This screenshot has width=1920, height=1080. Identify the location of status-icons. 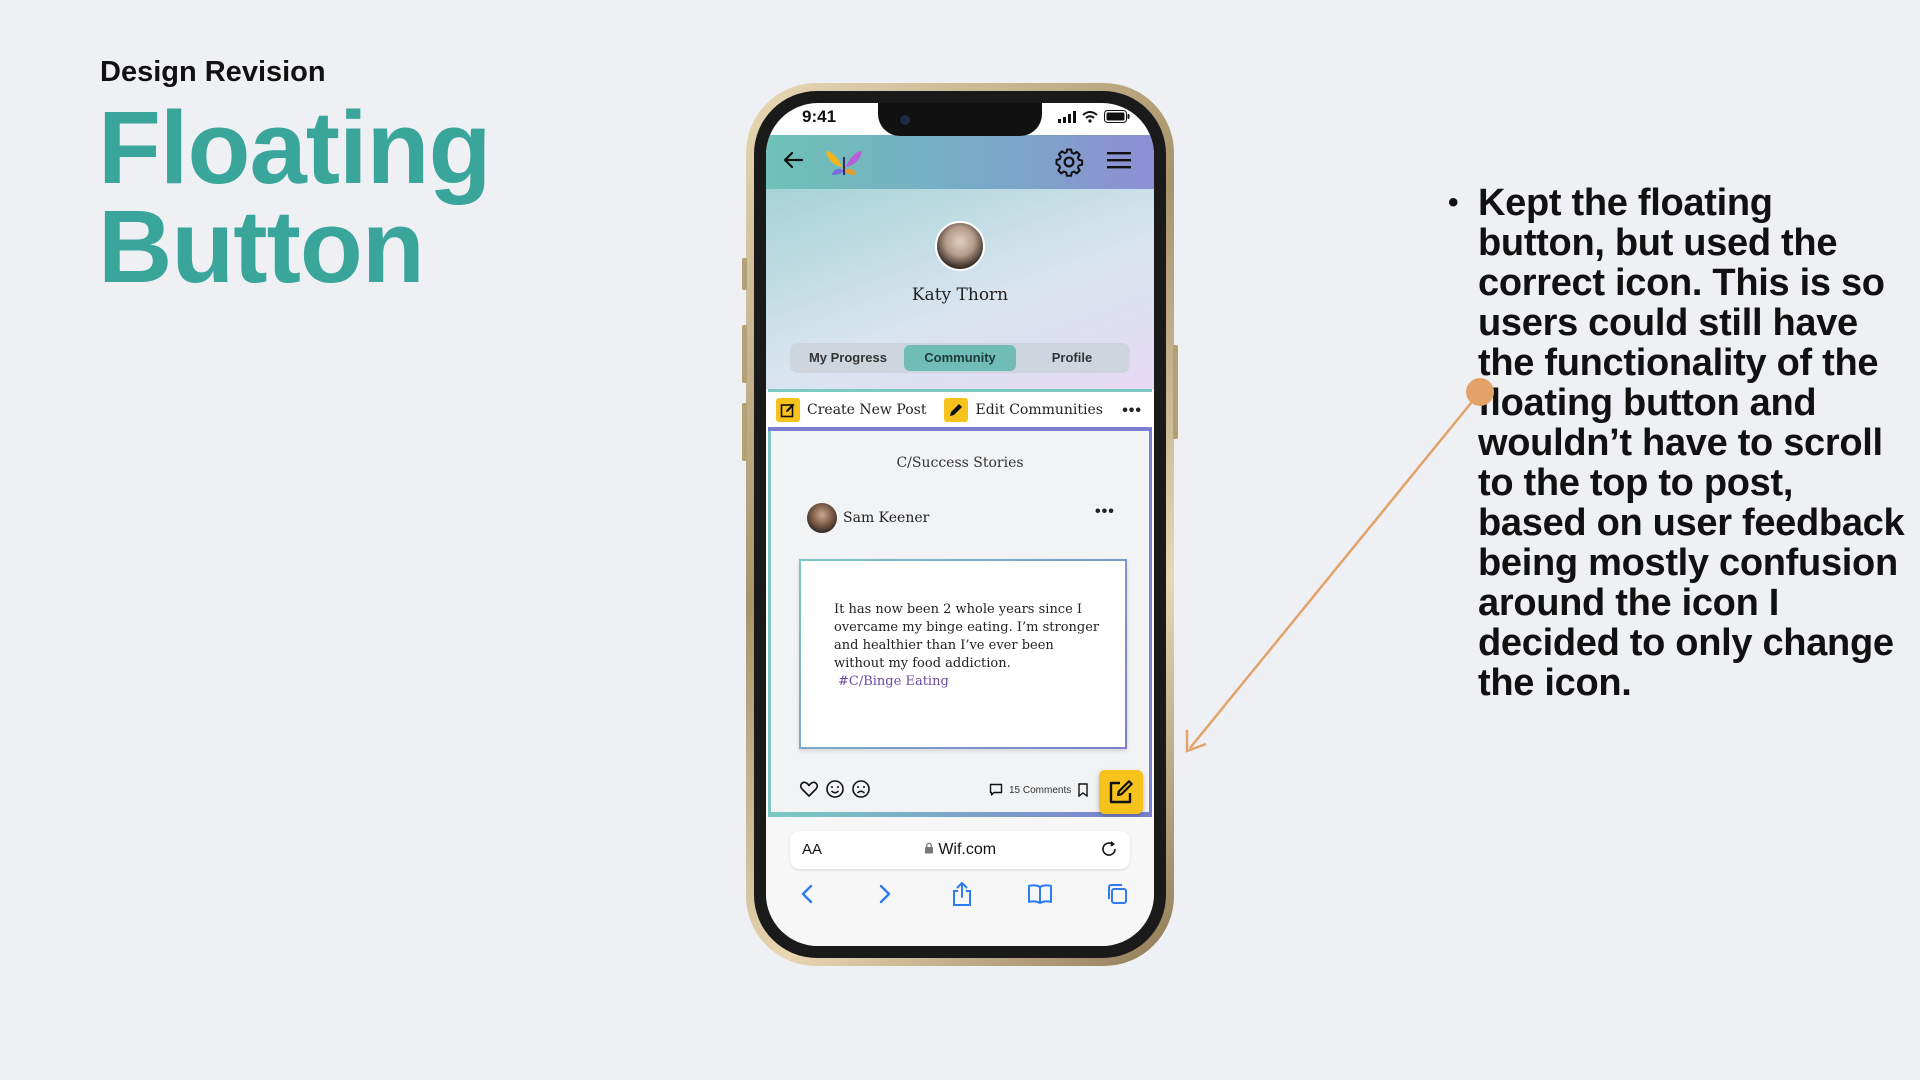
(1094, 116).